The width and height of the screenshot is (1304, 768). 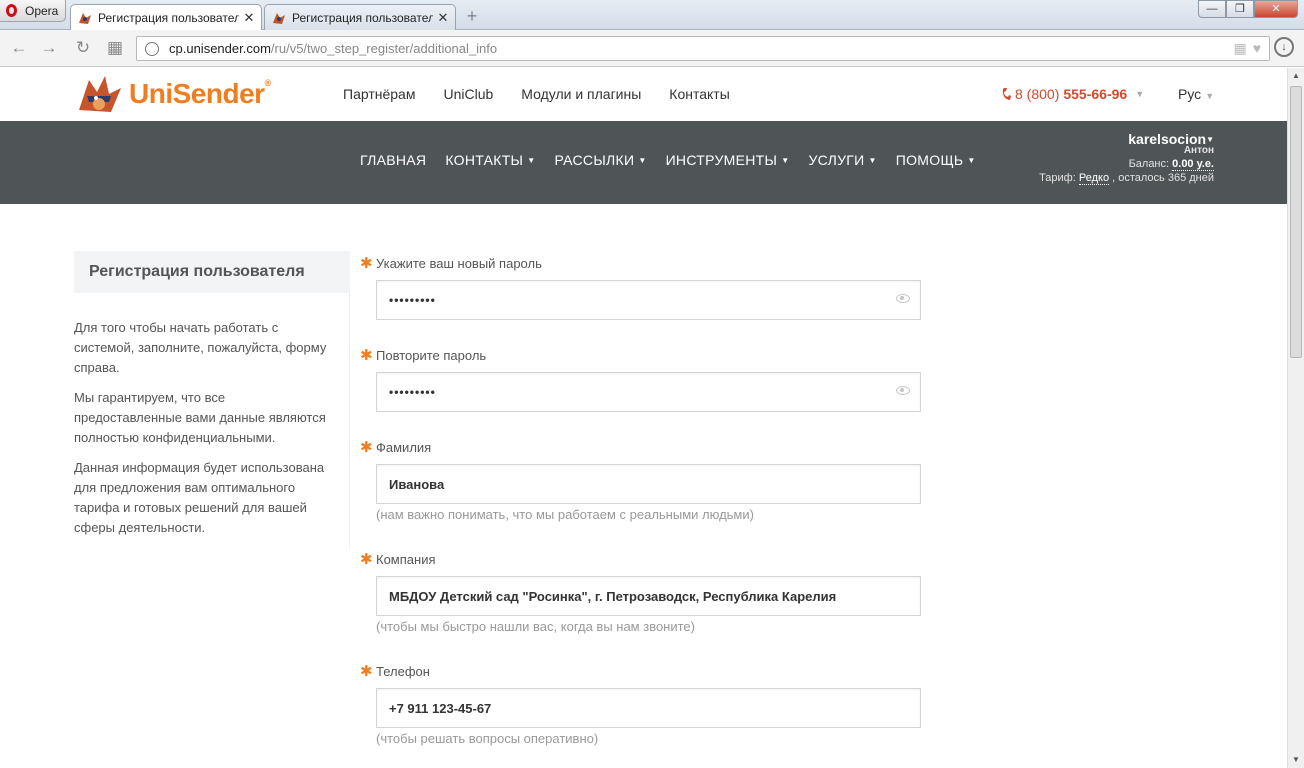 I want to click on menu-item-tools: ИНСТРУМЕНТЫ ▼, so click(x=728, y=160).